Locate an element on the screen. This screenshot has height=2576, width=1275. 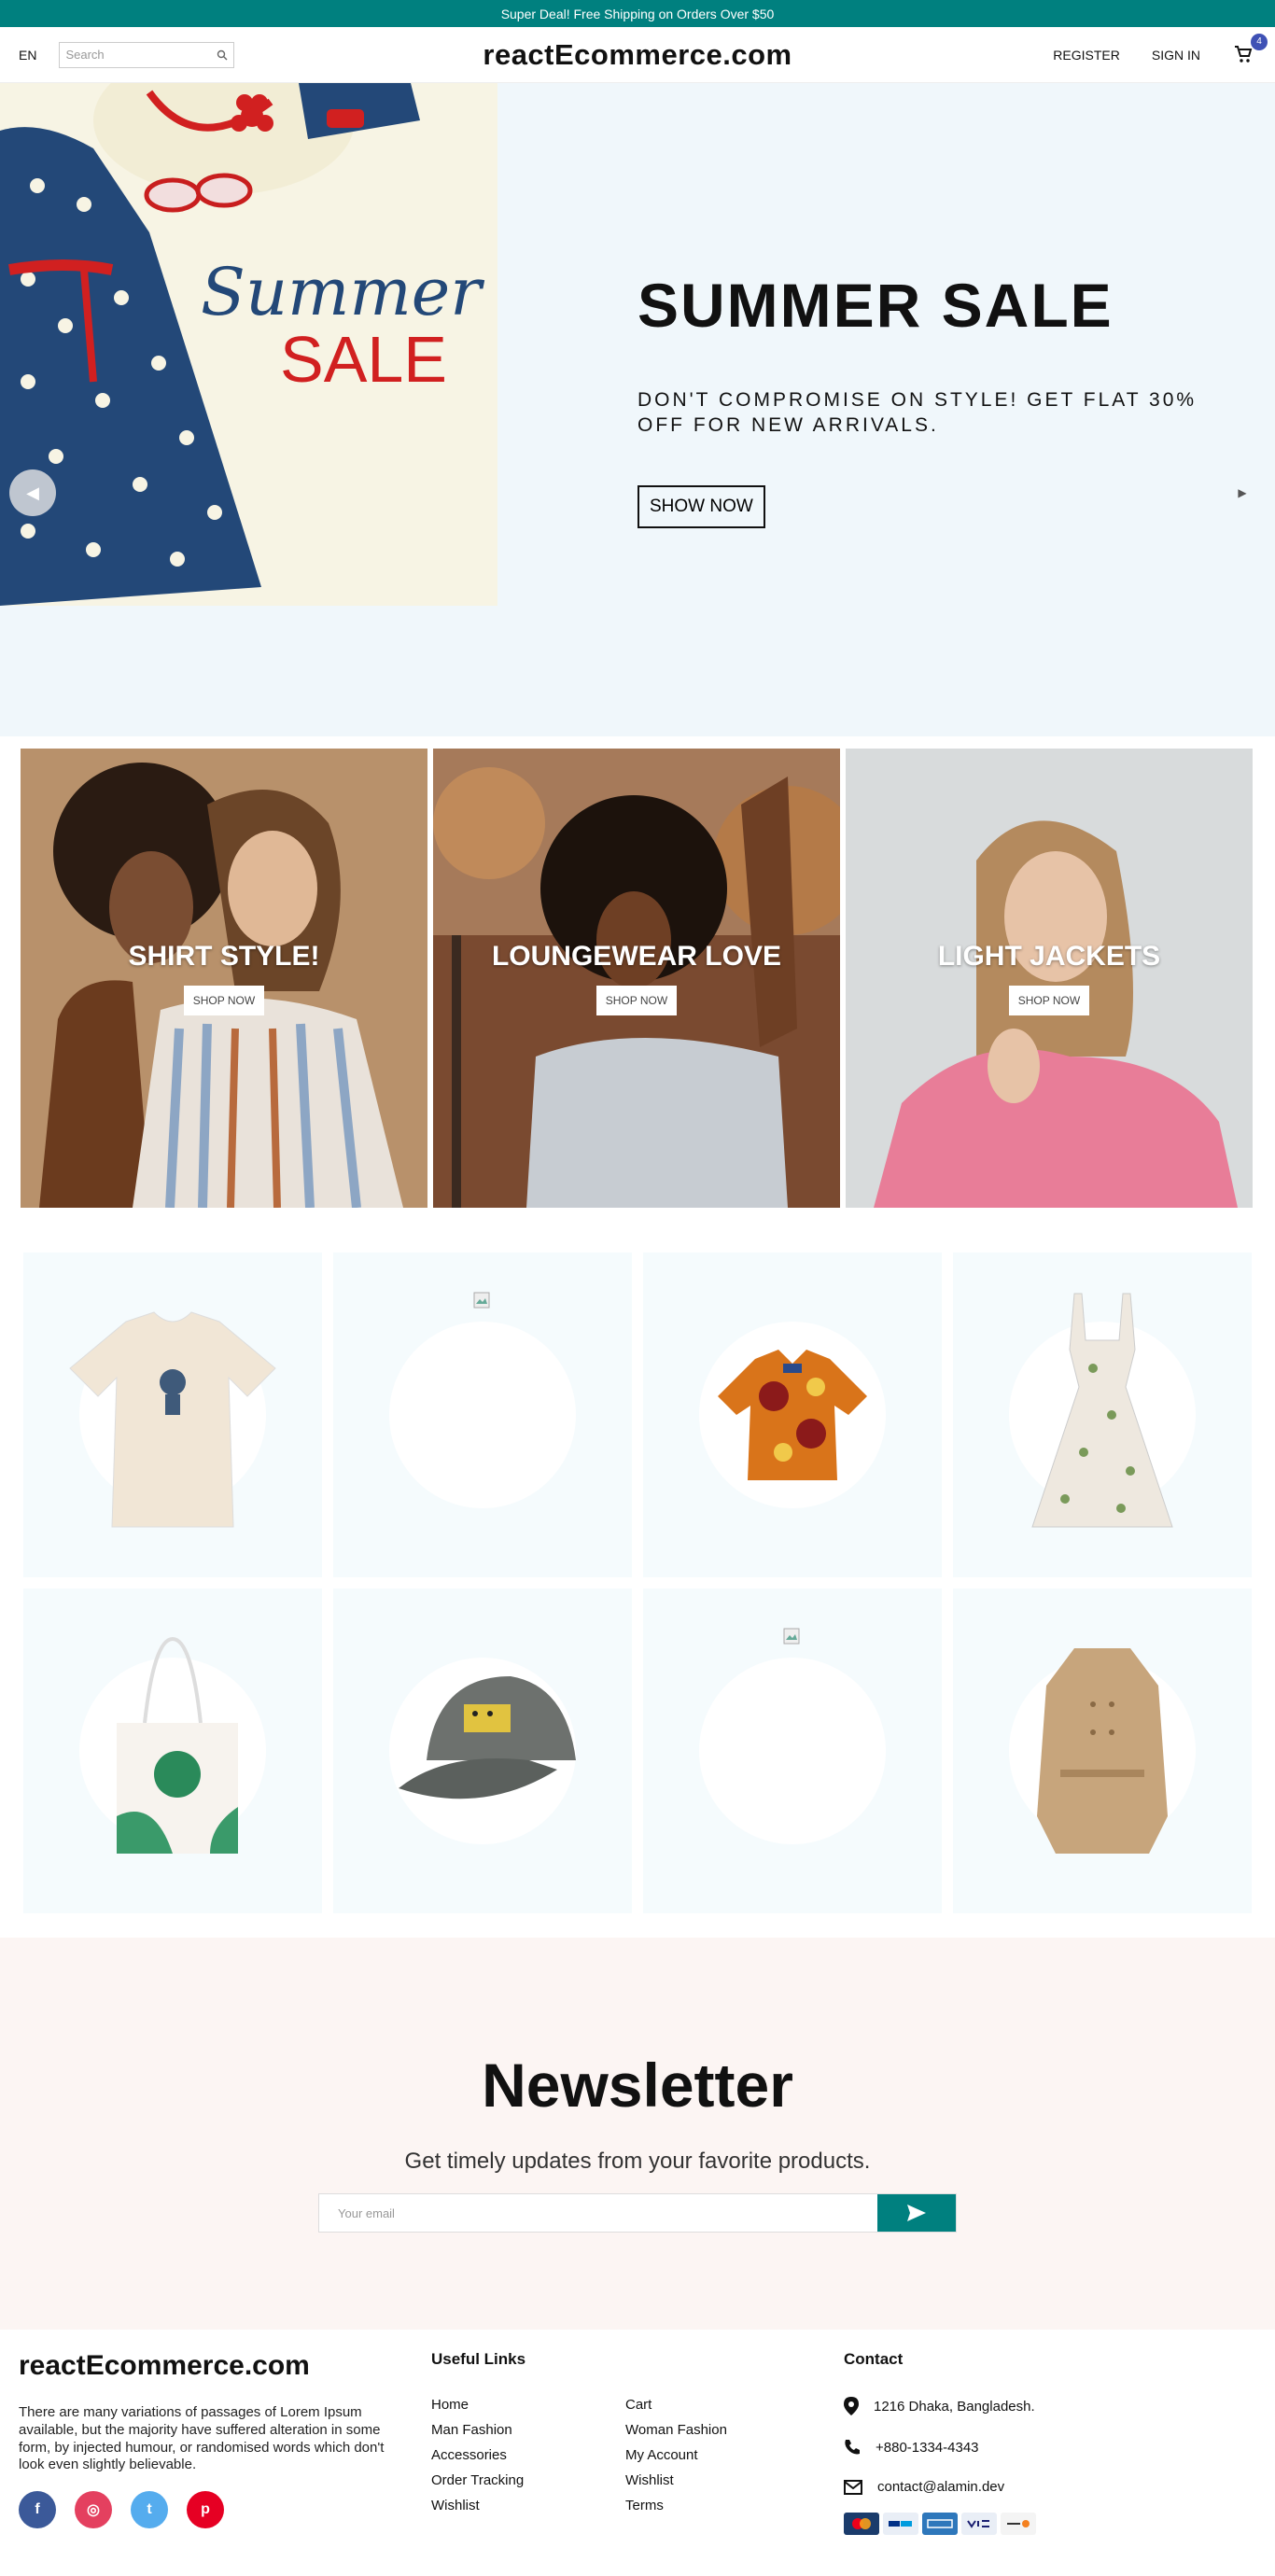
category-card: LOUNGEWEAR LOVE SHOP NOW is located at coordinates (636, 978).